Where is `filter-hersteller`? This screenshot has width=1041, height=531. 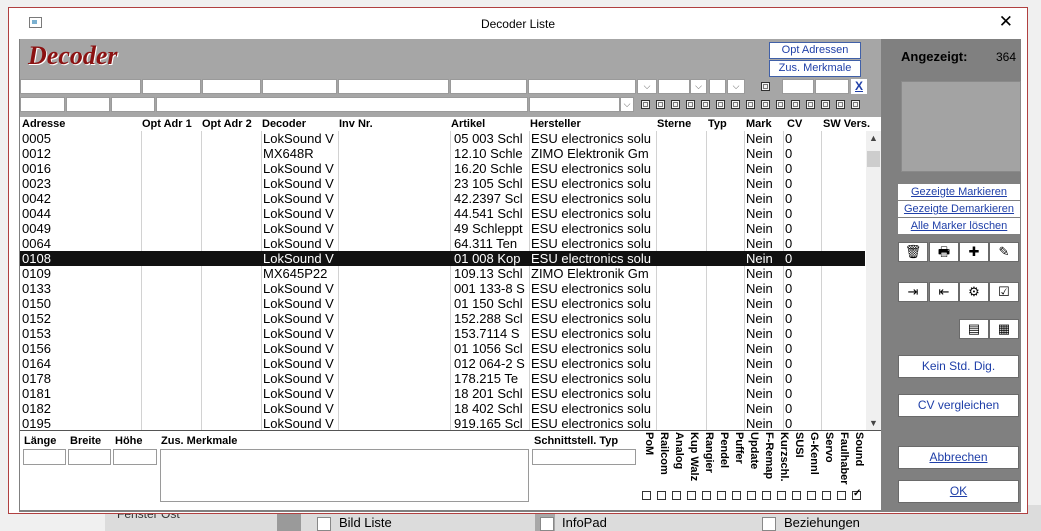 filter-hersteller is located at coordinates (582, 86).